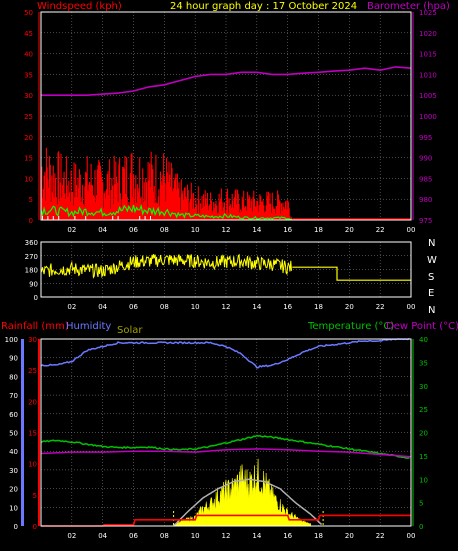 Image resolution: width=458 pixels, height=551 pixels. I want to click on humidity-y-tick-label: 80, so click(13, 377).